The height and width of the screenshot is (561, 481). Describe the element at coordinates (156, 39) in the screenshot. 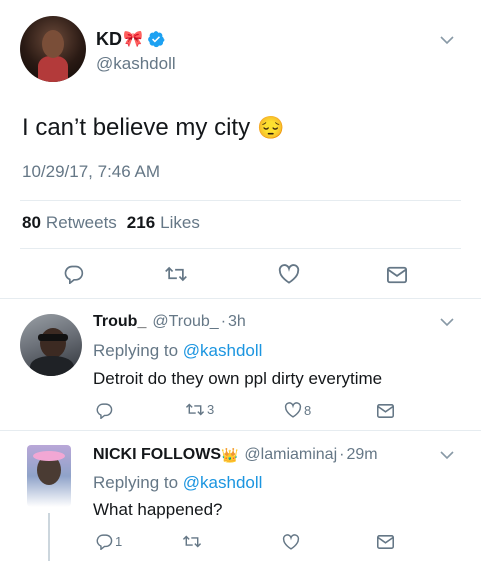

I see `verified-badge-icon` at that location.